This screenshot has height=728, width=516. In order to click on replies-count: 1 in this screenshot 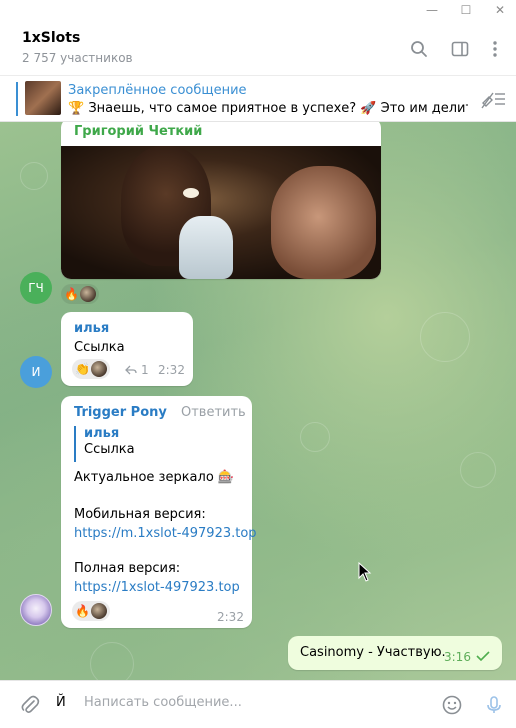, I will do `click(137, 370)`.